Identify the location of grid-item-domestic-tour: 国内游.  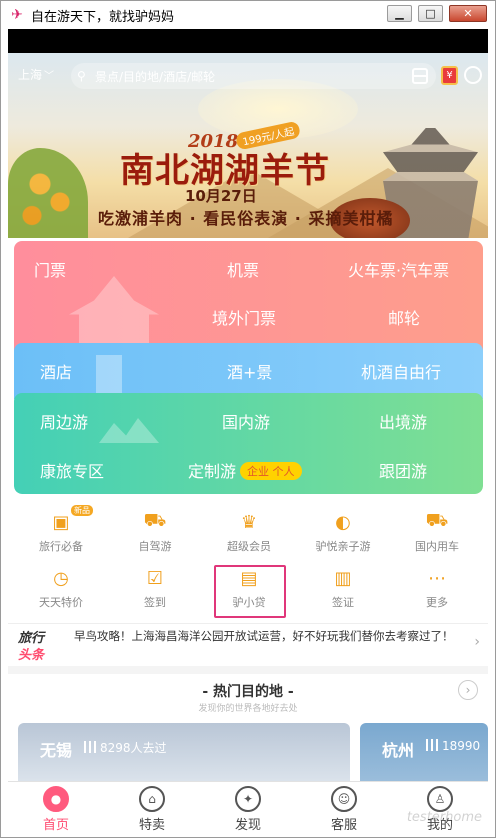
(246, 421).